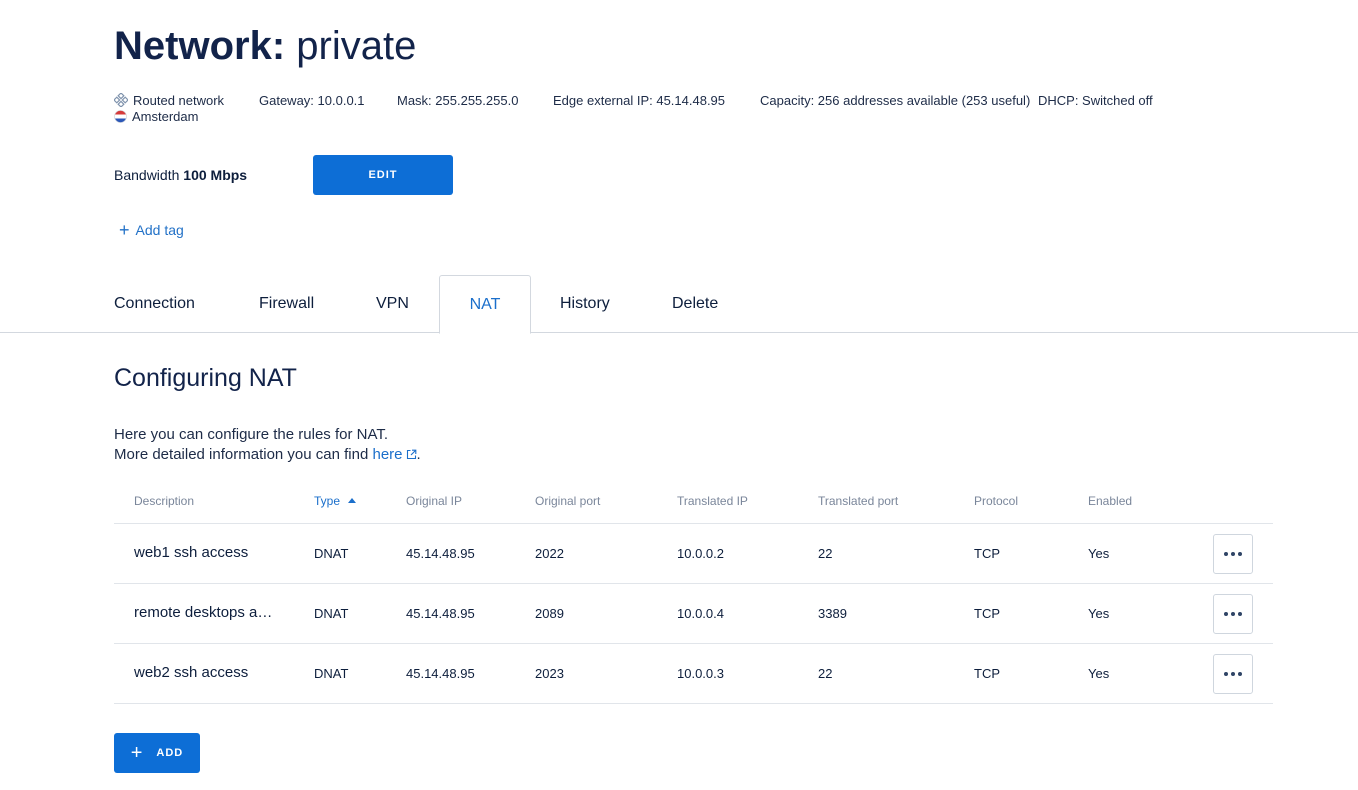 This screenshot has height=790, width=1358. What do you see at coordinates (215, 175) in the screenshot?
I see `bandwidth-value: 100 Mbps` at bounding box center [215, 175].